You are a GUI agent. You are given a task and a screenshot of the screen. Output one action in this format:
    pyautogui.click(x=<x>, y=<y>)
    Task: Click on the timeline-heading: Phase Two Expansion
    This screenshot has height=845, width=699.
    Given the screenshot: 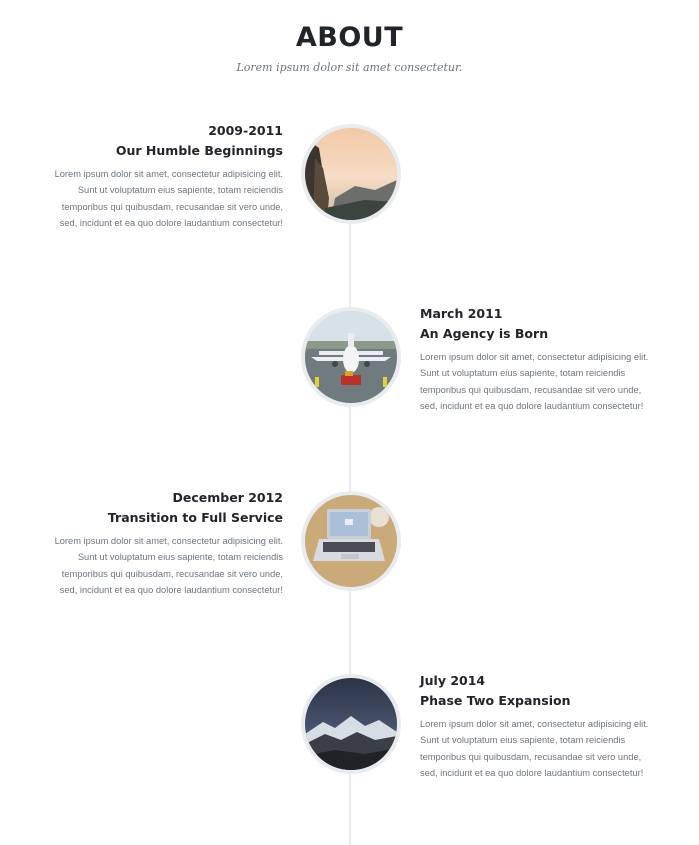 What is the action you would take?
    pyautogui.click(x=495, y=700)
    